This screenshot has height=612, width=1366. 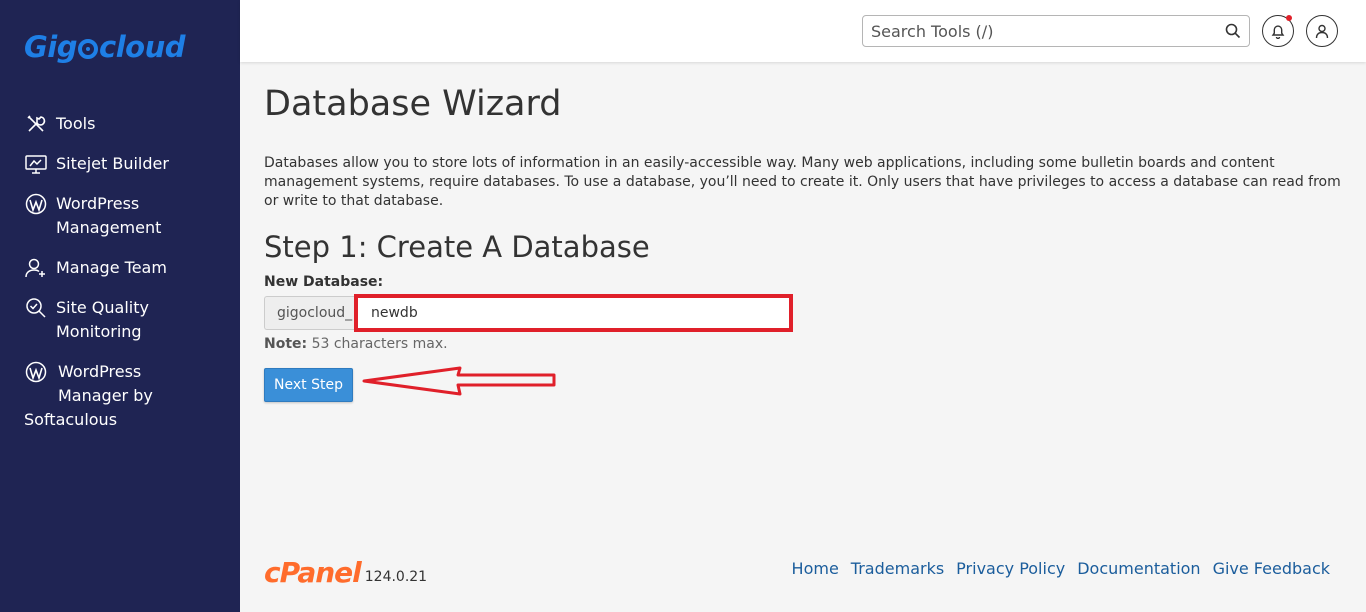 I want to click on sidebar-item-wordpress-management: WordPress Management, so click(x=120, y=216).